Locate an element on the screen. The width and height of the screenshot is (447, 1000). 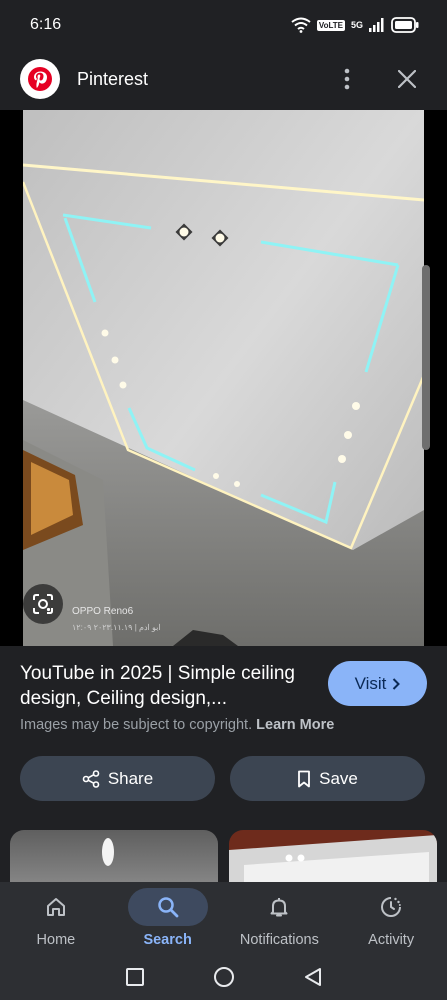
nav-notifications: Notifications is located at coordinates (280, 918).